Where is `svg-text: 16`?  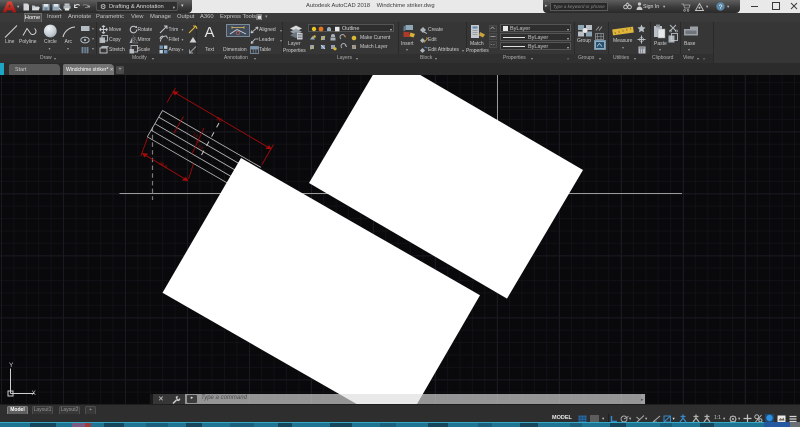 svg-text: 16 is located at coordinates (197, 140).